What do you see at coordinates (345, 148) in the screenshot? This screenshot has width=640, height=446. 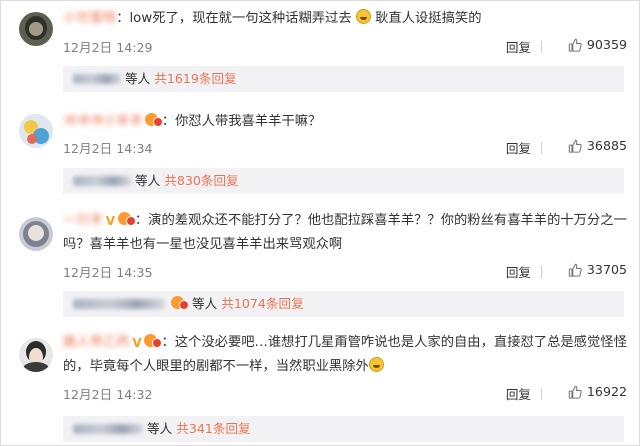 I see `comment-meta: 12月2日 14:34 回复 36885` at bounding box center [345, 148].